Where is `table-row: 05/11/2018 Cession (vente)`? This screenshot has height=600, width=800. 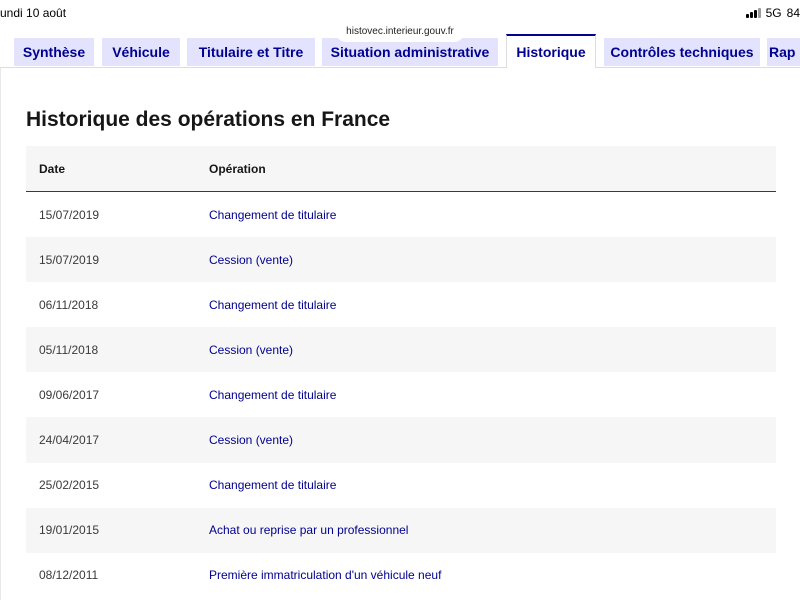
table-row: 05/11/2018 Cession (vente) is located at coordinates (401, 350).